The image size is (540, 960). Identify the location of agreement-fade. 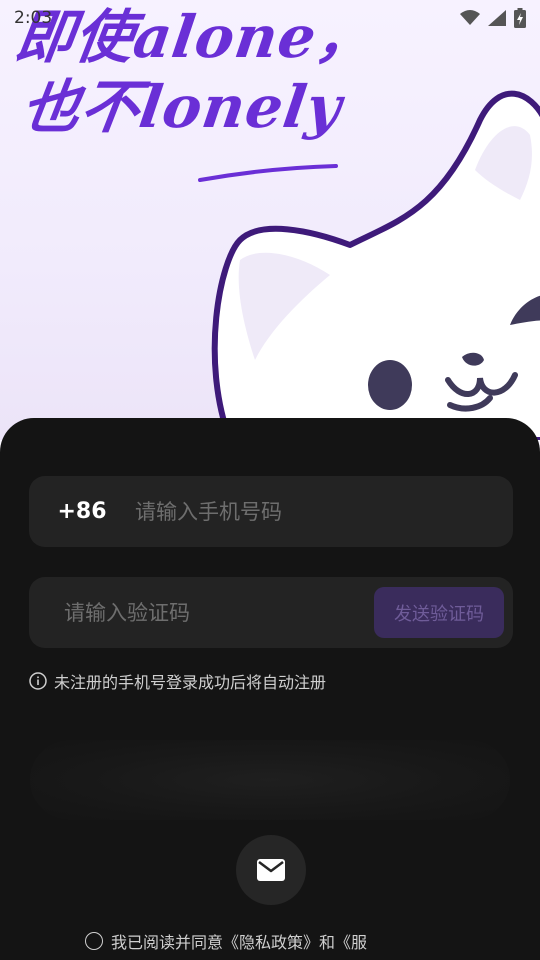
(470, 933).